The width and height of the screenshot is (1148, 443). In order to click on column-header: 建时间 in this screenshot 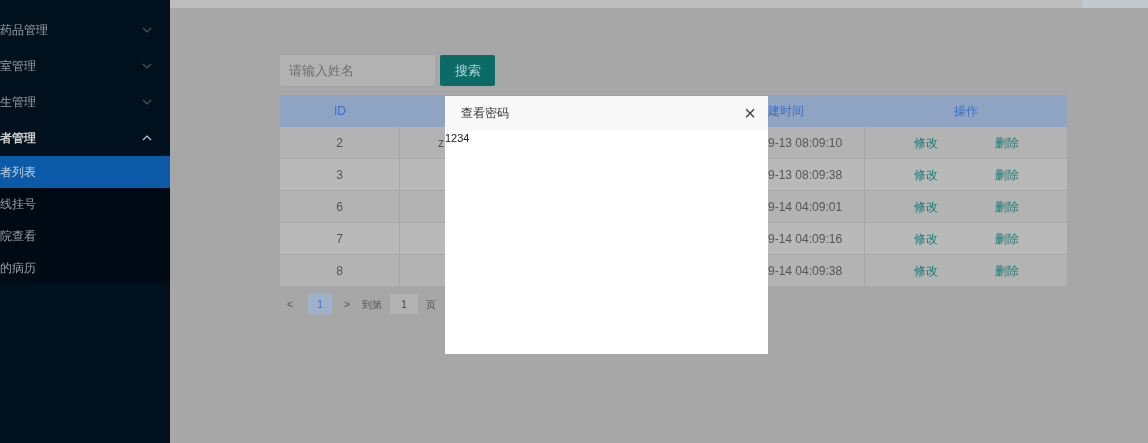, I will do `click(786, 111)`.